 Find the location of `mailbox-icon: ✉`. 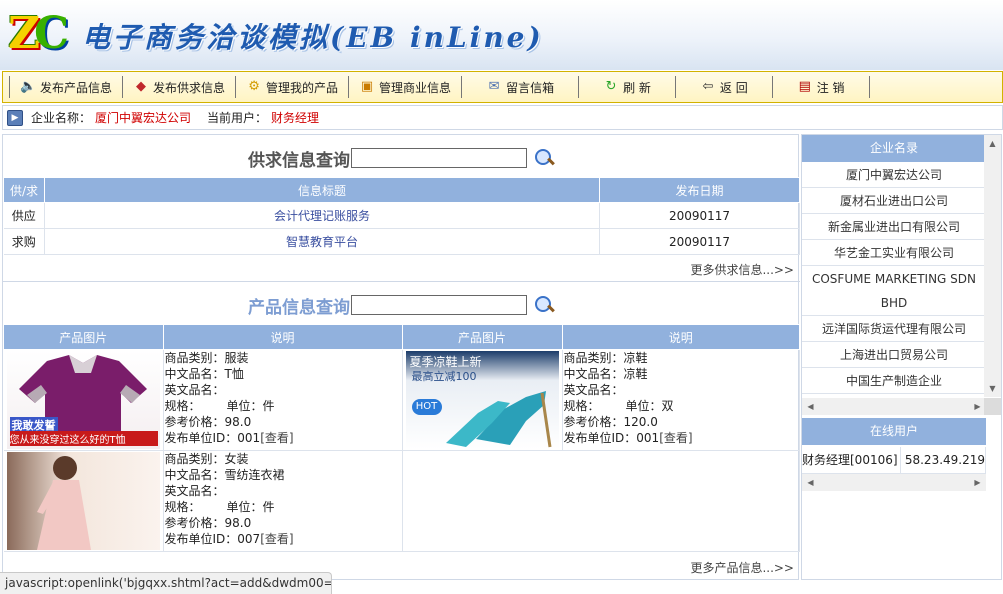

mailbox-icon: ✉ is located at coordinates (494, 86).